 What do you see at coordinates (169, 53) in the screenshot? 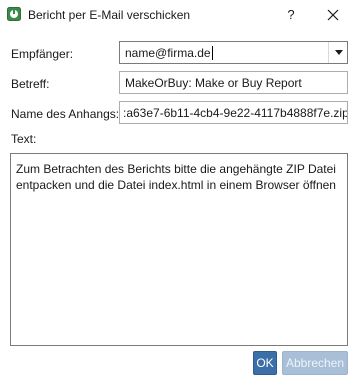
I see `recipient-value: name@firma.de` at bounding box center [169, 53].